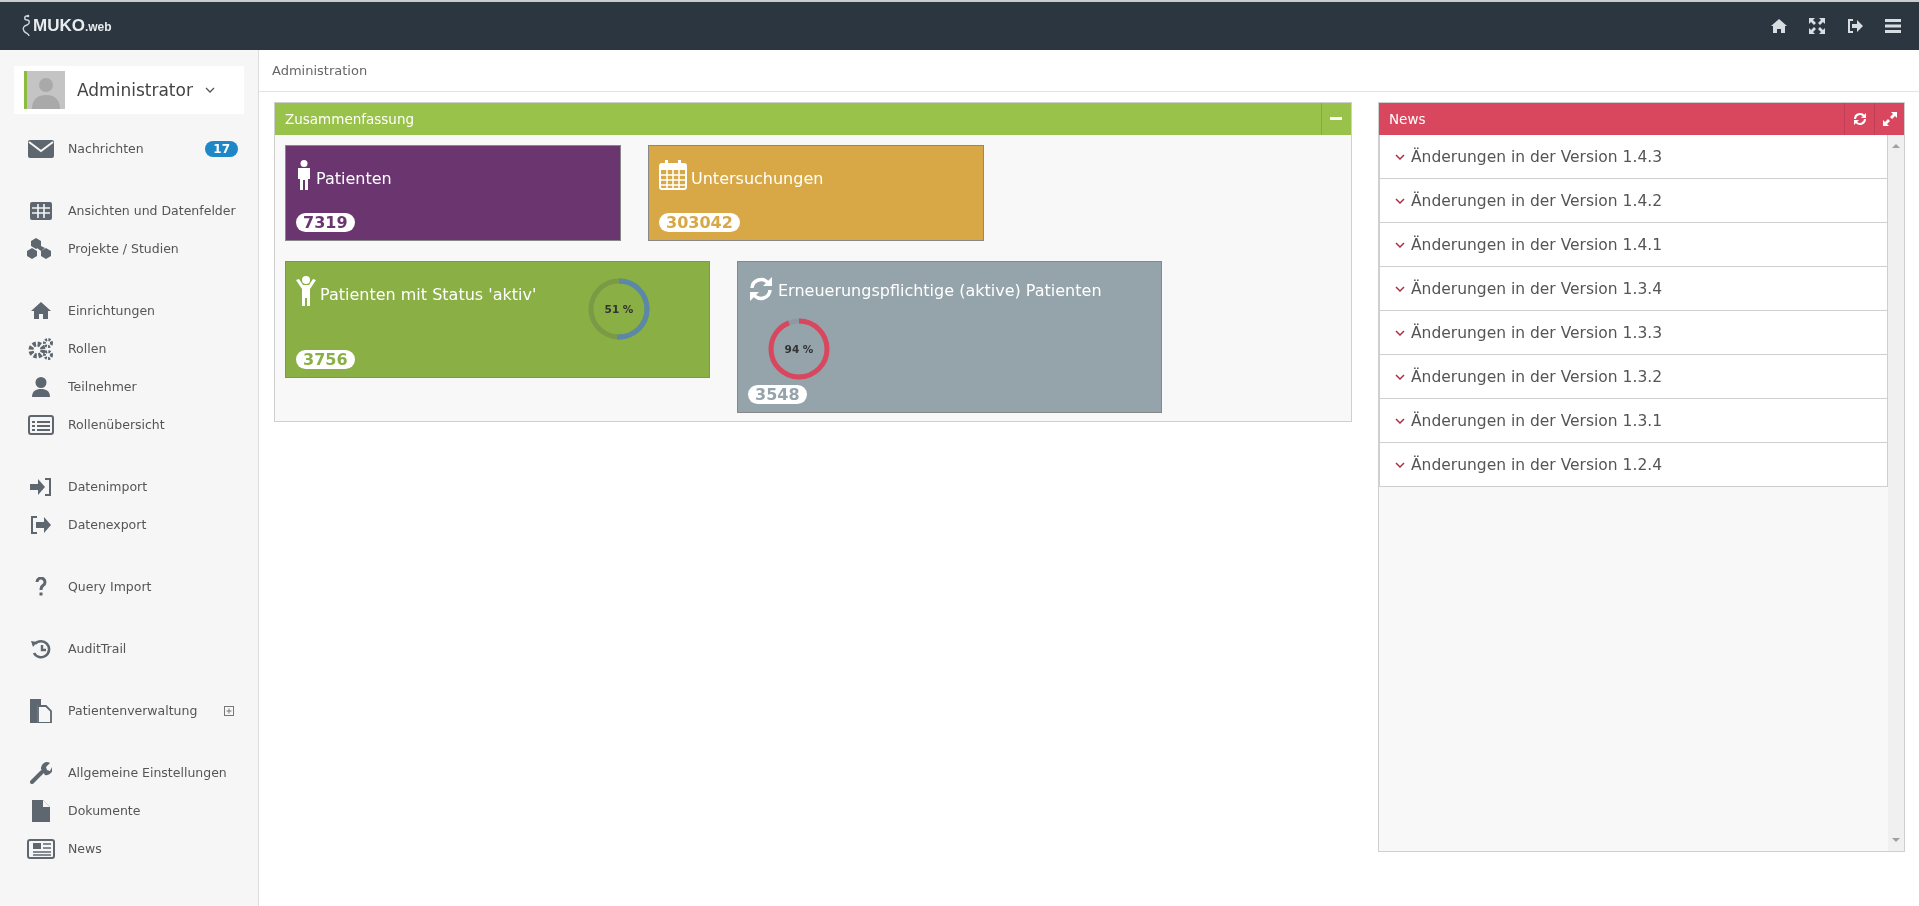 The width and height of the screenshot is (1919, 906). I want to click on sidebar-item: Patientenverwaltung, so click(129, 710).